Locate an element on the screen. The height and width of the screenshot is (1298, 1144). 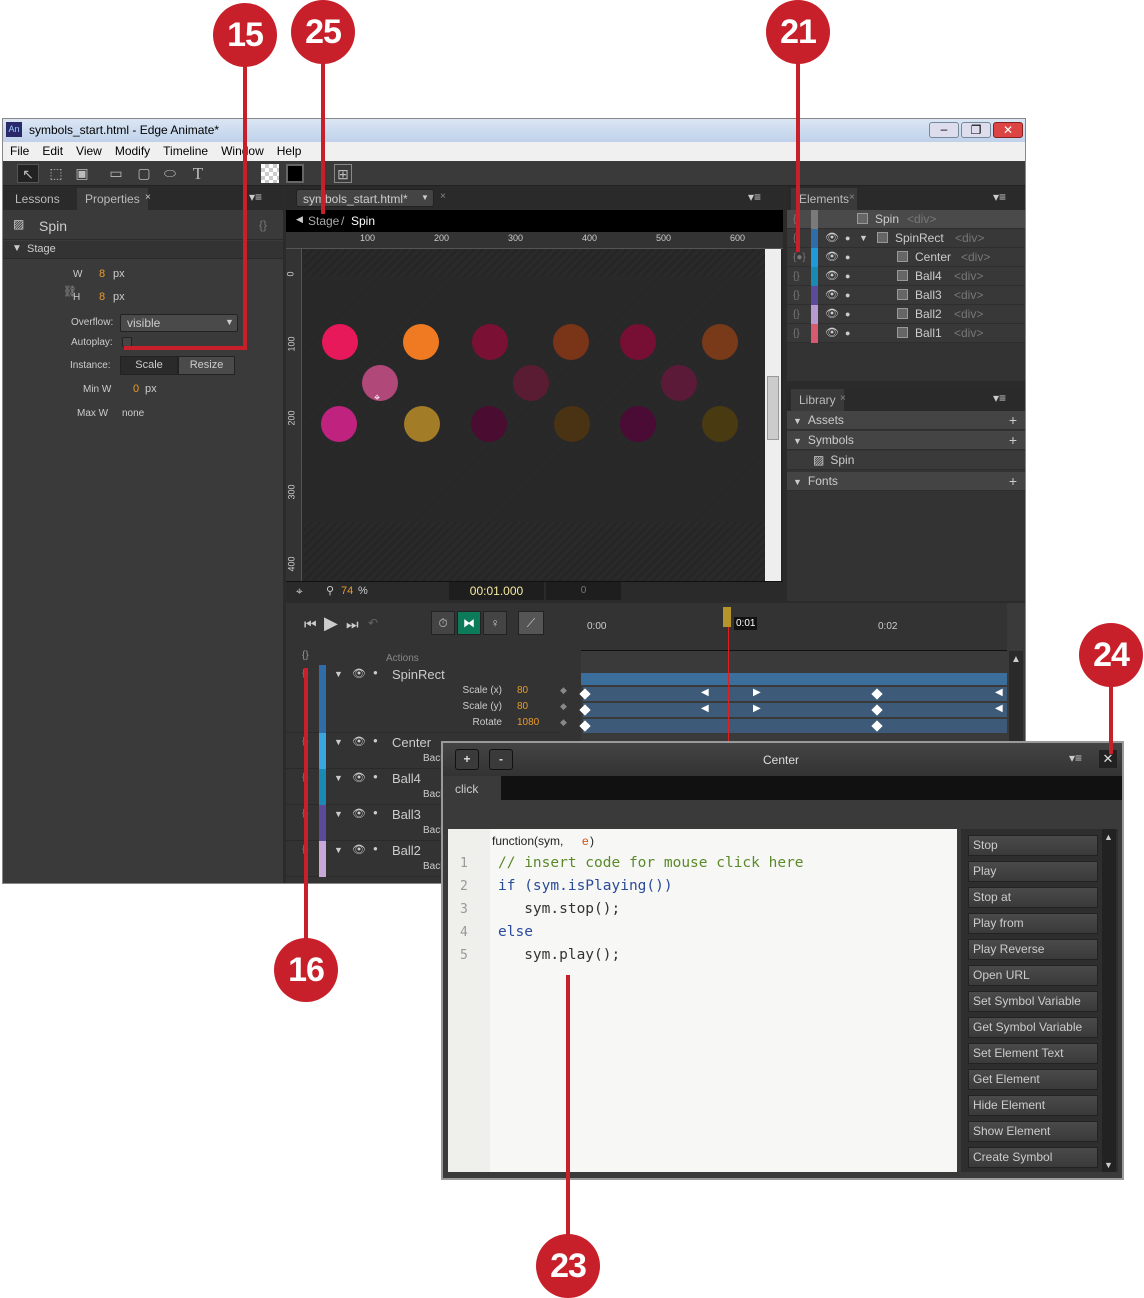
ellipse-icon: ⬭ is located at coordinates (170, 173).